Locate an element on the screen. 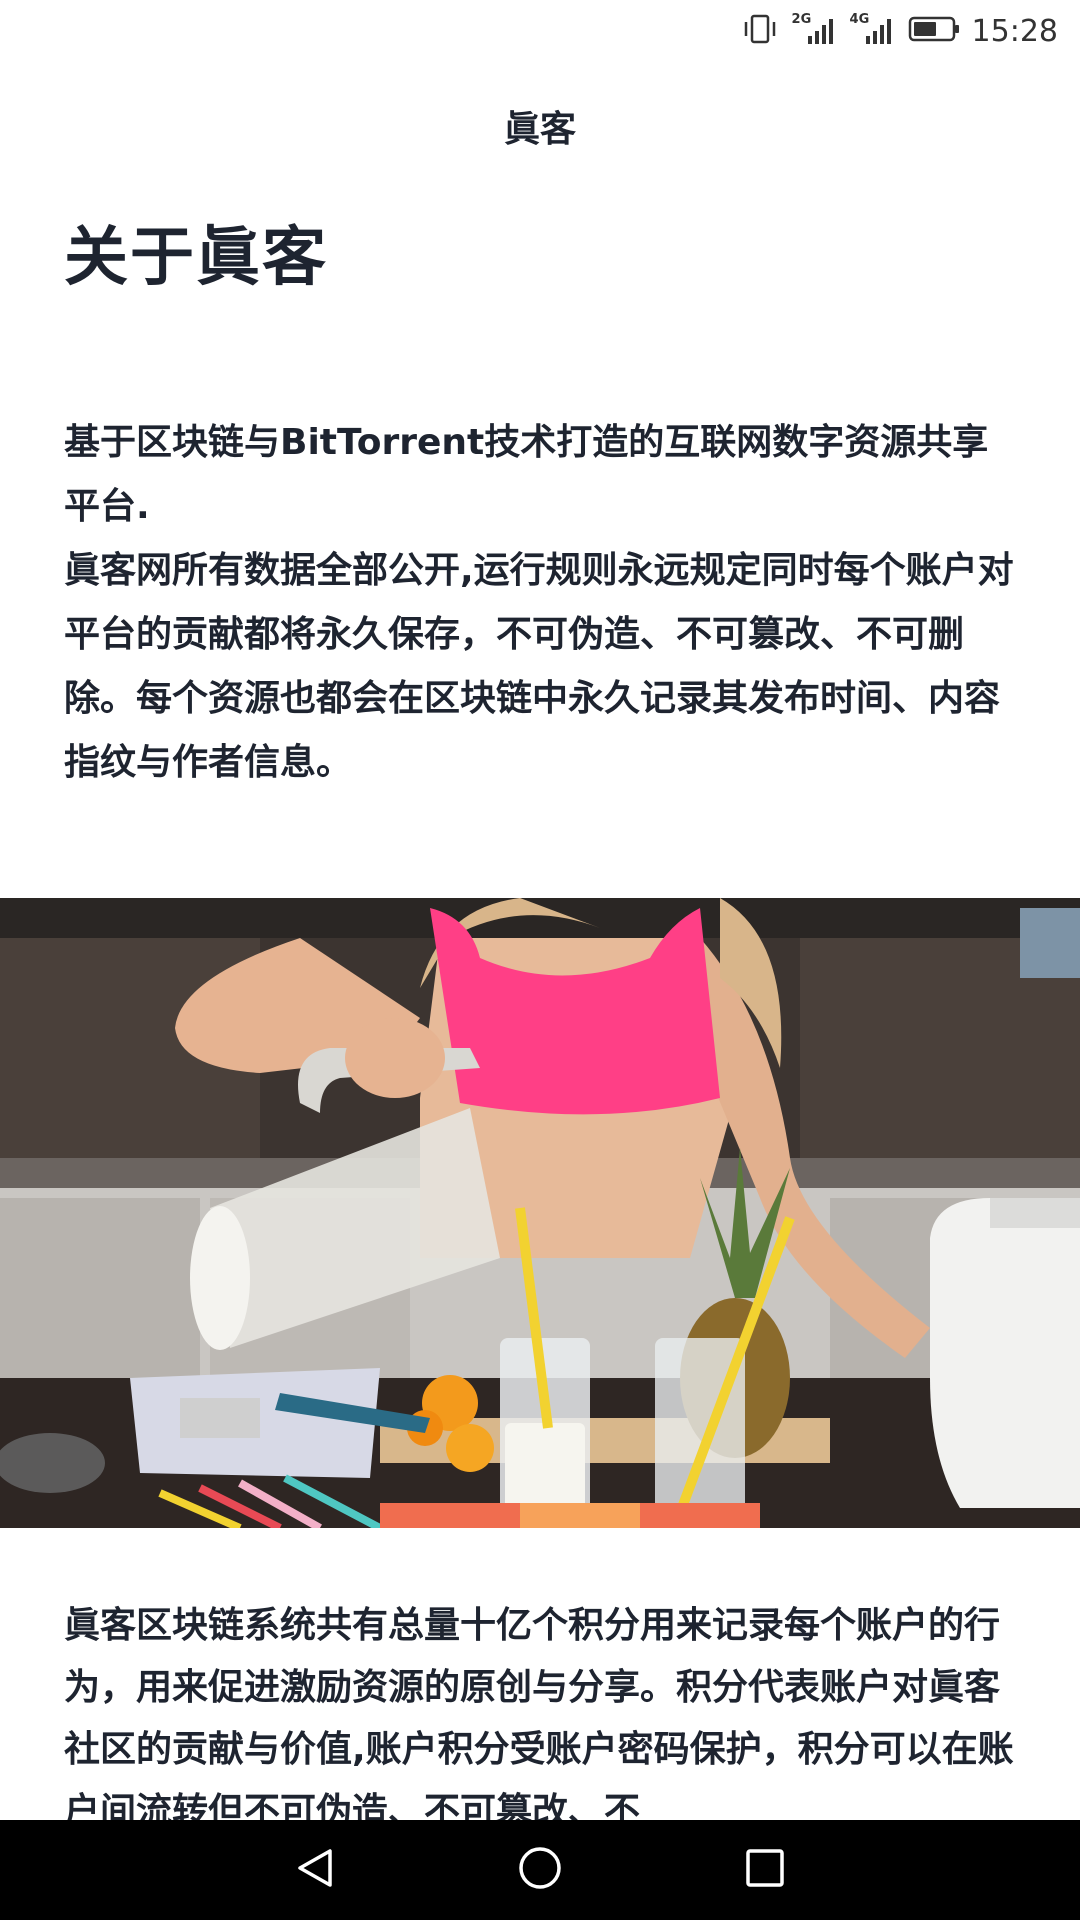 The width and height of the screenshot is (1080, 1920). nav-bar is located at coordinates (540, 1870).